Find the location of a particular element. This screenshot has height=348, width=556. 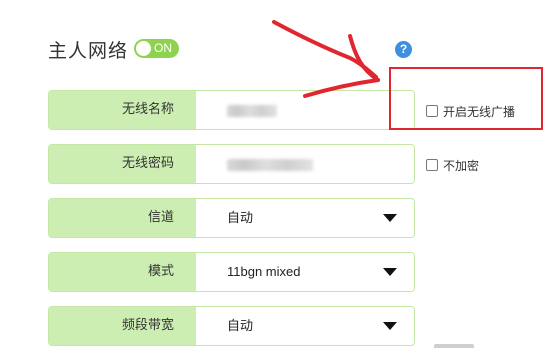

partial-button is located at coordinates (454, 346).